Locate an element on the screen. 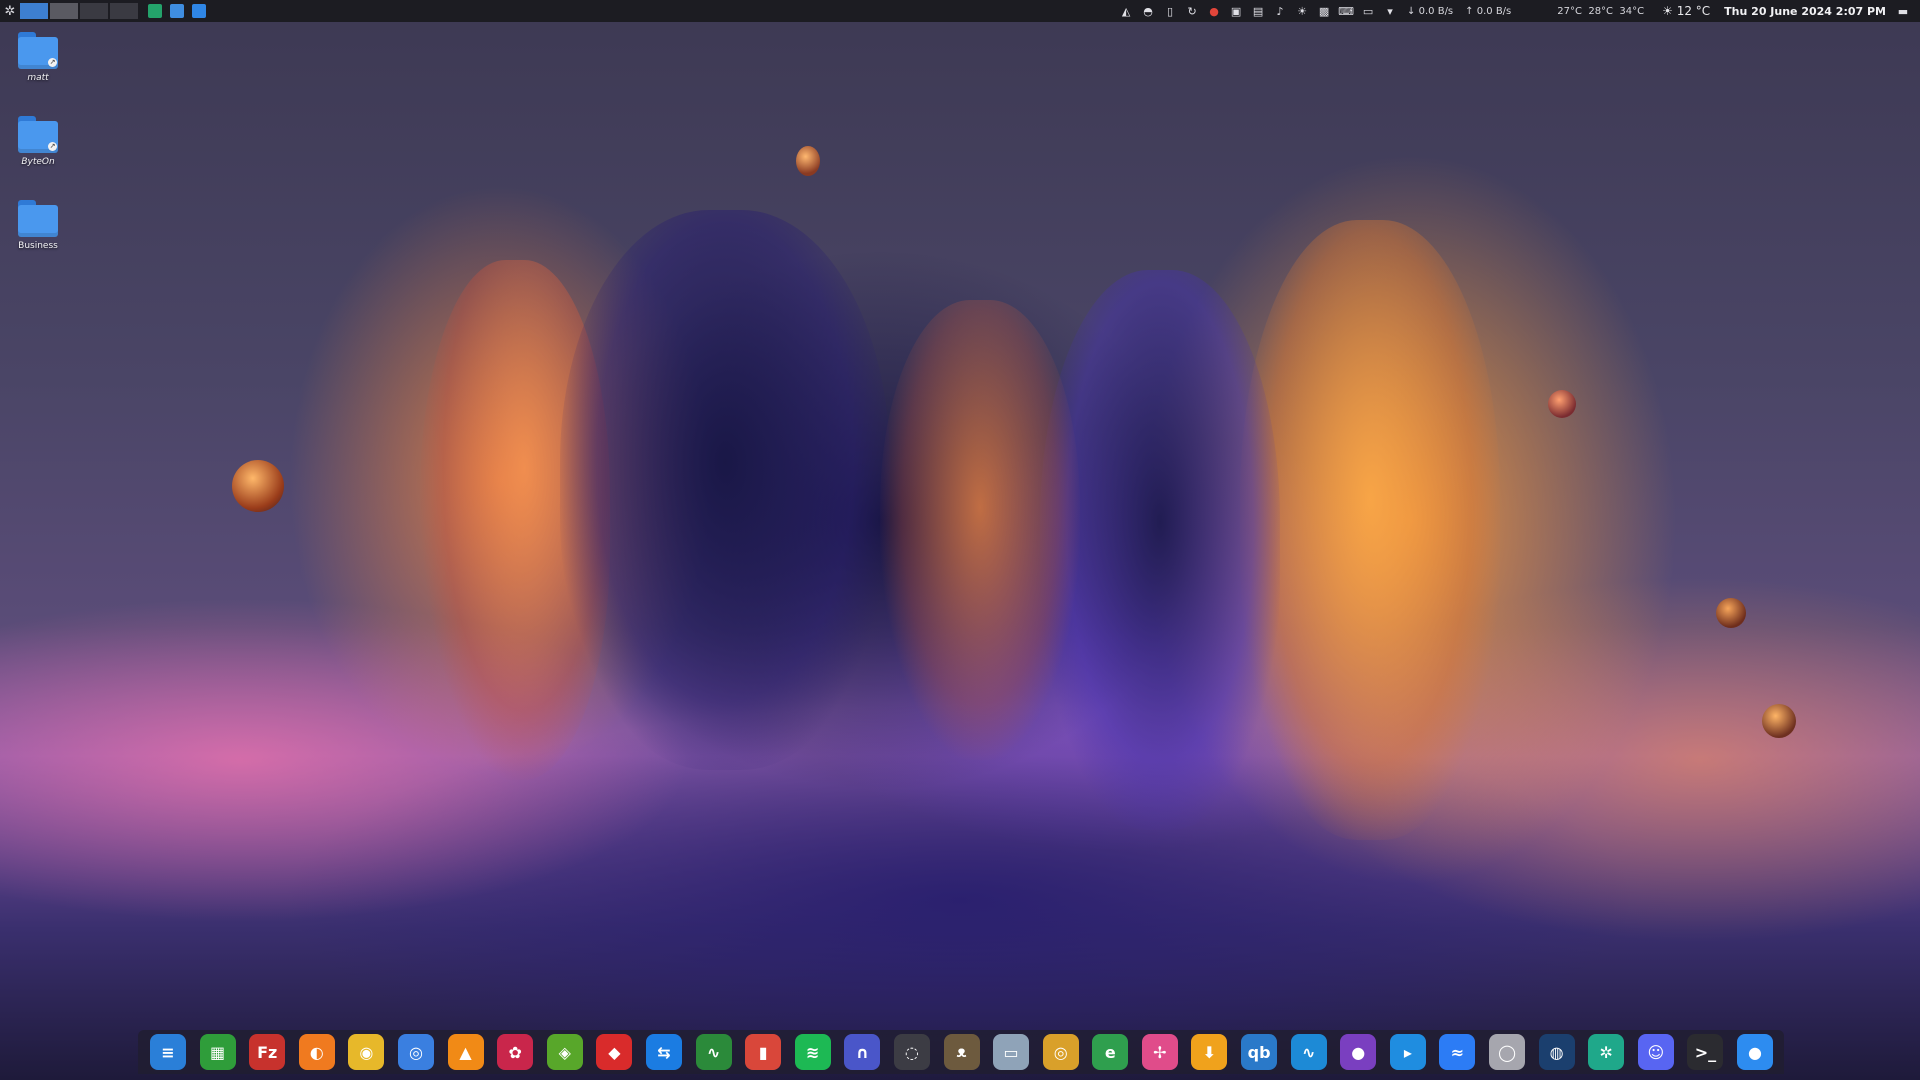  redshift-icon: ● is located at coordinates (1214, 11).